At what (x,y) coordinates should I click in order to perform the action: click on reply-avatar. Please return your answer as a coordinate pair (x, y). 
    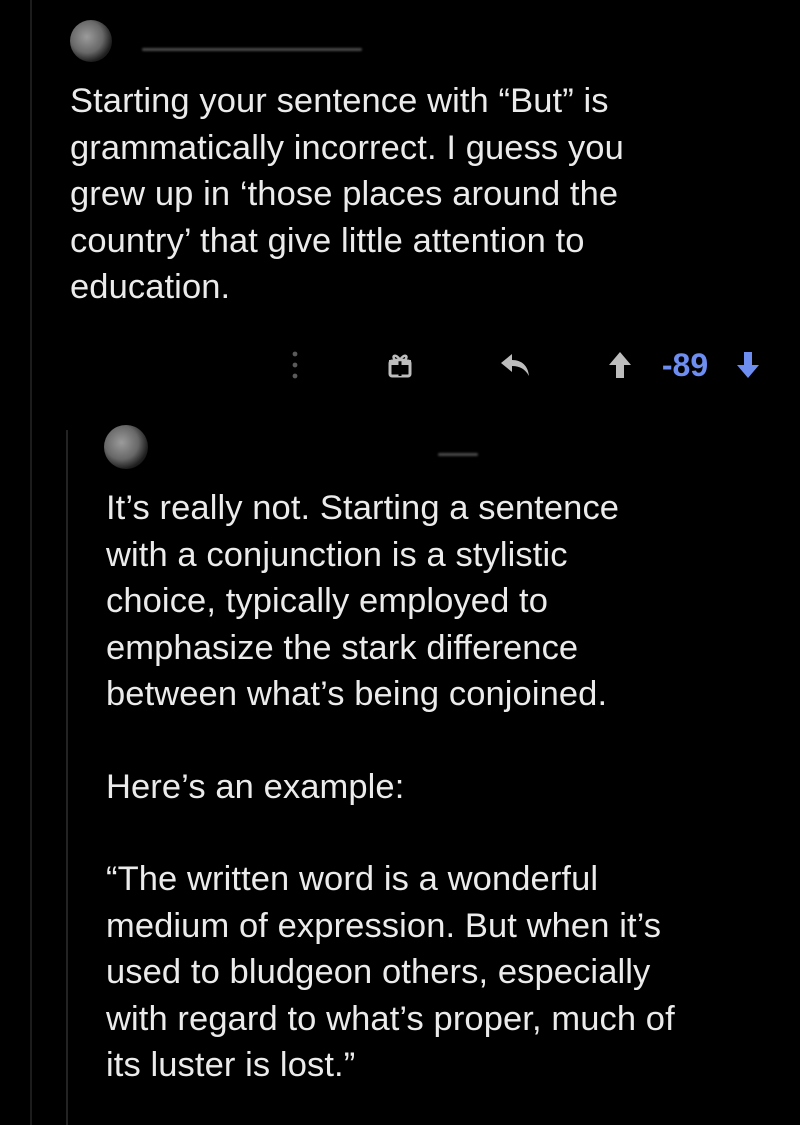
    Looking at the image, I should click on (126, 447).